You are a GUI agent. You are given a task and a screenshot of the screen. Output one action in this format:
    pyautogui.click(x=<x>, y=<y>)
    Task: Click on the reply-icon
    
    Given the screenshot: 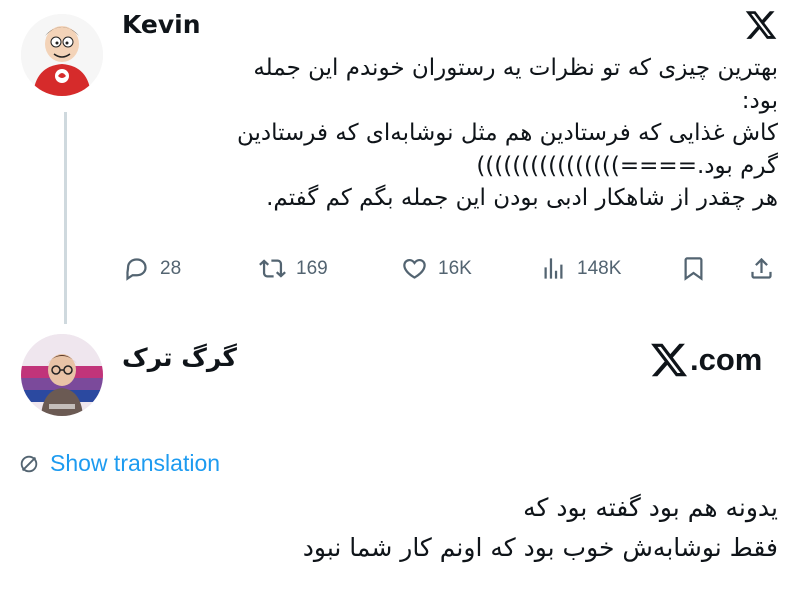 What is the action you would take?
    pyautogui.click(x=136, y=269)
    